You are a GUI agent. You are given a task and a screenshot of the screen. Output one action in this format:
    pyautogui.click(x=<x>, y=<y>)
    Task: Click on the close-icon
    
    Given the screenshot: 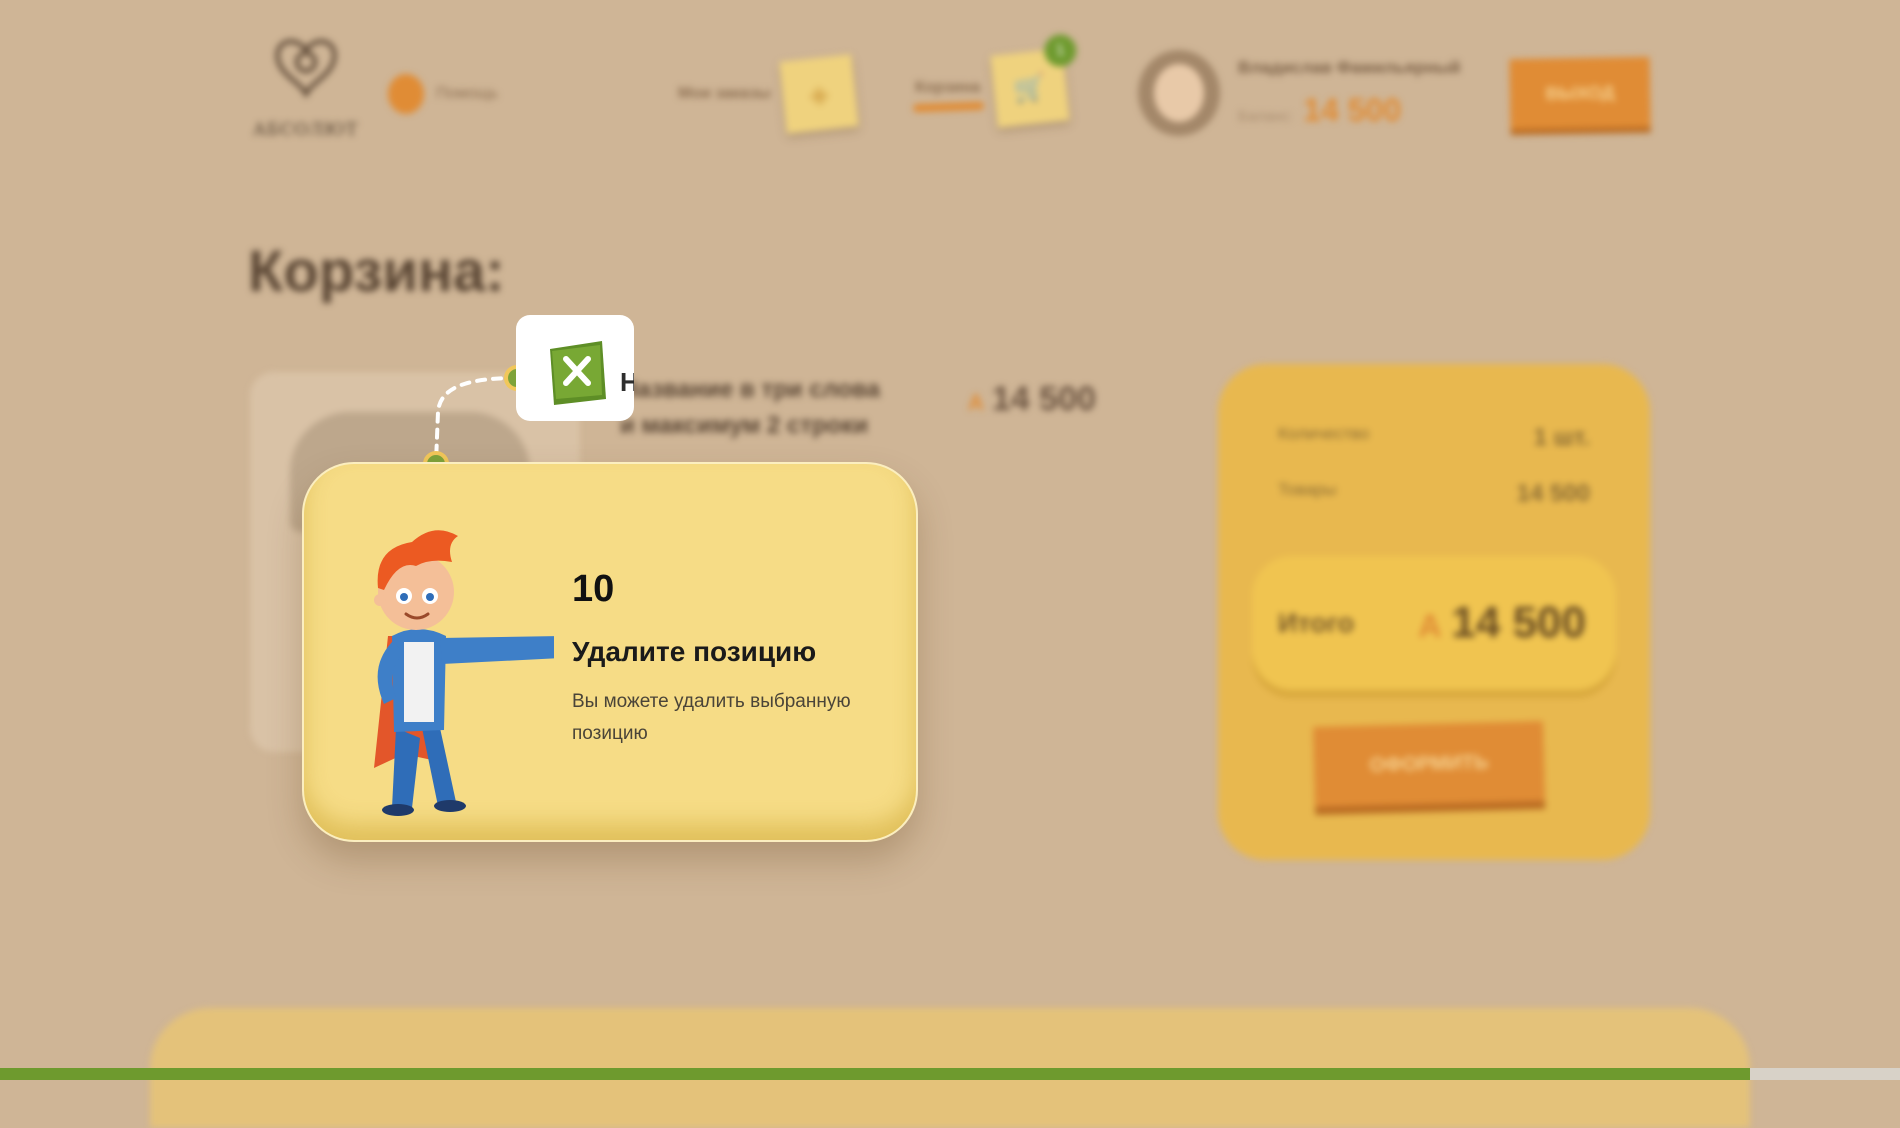 What is the action you would take?
    pyautogui.click(x=577, y=373)
    